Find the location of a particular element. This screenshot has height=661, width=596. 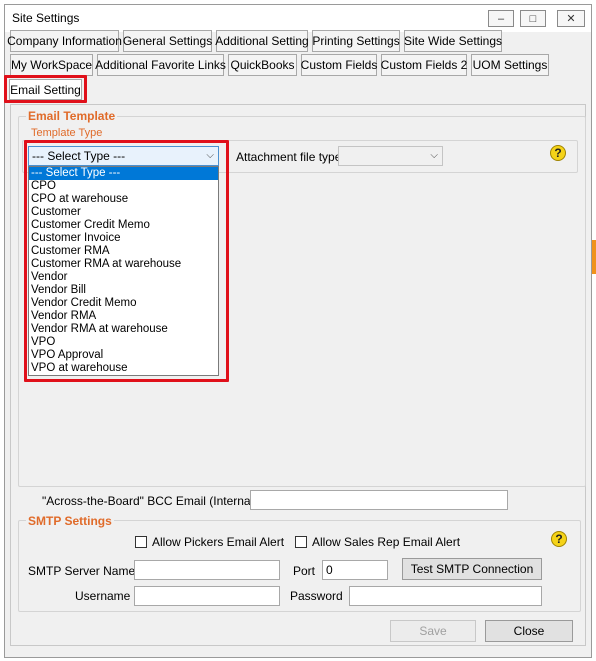

tab-site-wide-settings: Site Wide Settings is located at coordinates (453, 41).